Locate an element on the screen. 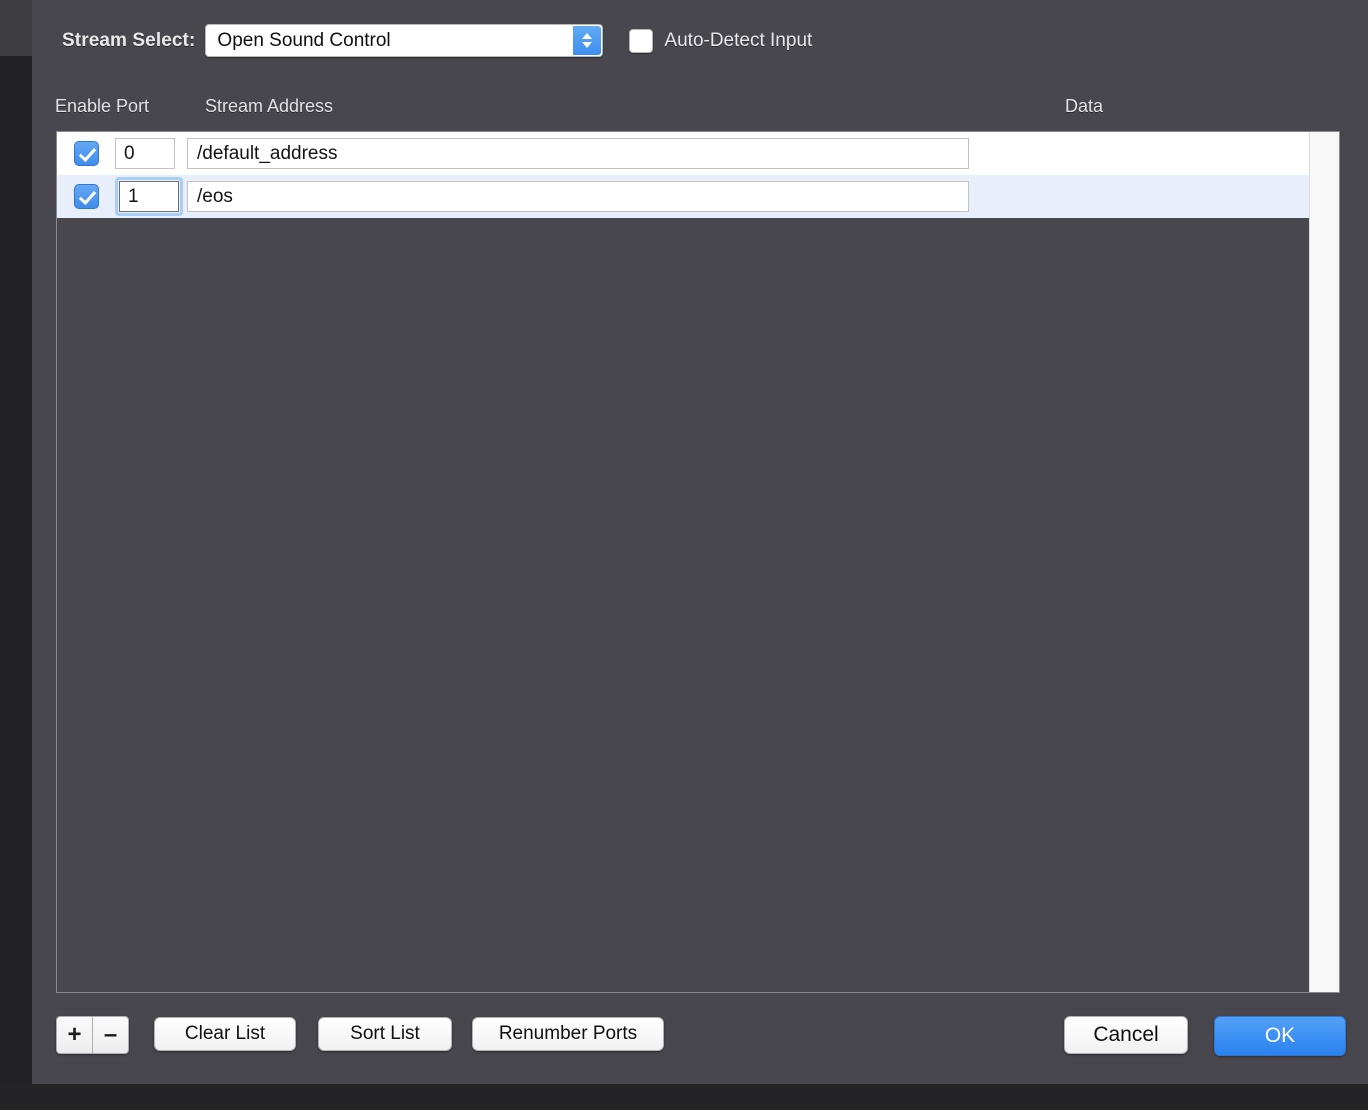 Image resolution: width=1368 pixels, height=1110 pixels. clear-list-button: Clear List is located at coordinates (225, 1034).